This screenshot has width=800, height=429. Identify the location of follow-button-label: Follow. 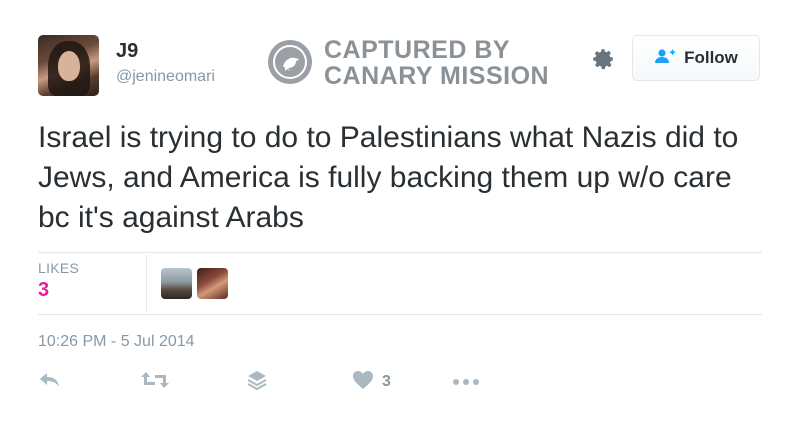
(711, 57).